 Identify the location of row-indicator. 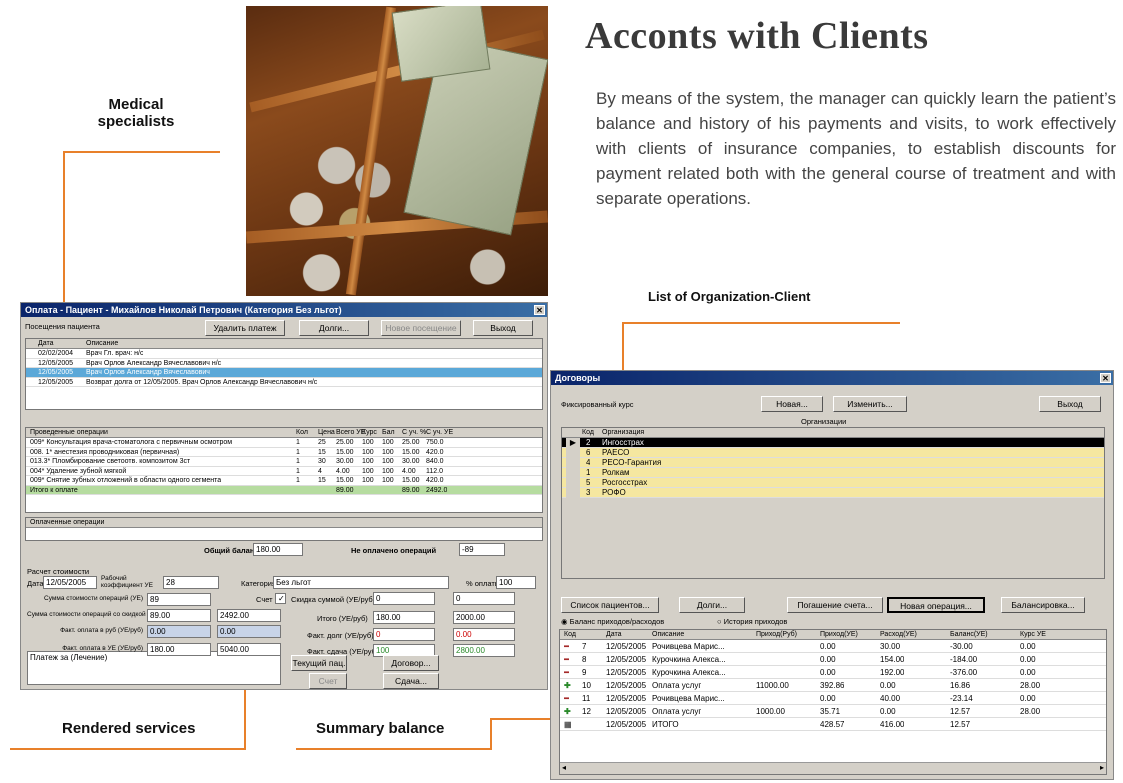
(573, 453).